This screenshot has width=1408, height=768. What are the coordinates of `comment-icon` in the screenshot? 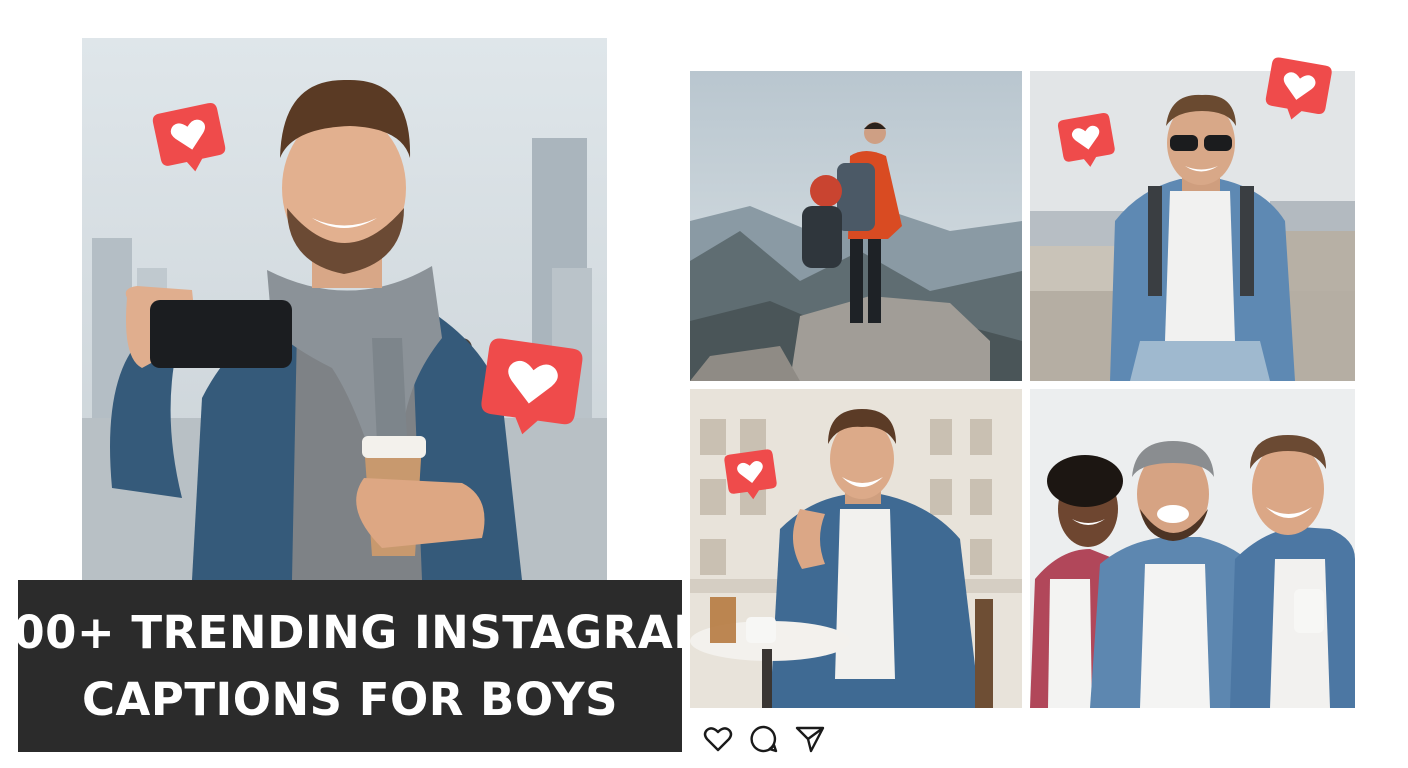 It's located at (764, 739).